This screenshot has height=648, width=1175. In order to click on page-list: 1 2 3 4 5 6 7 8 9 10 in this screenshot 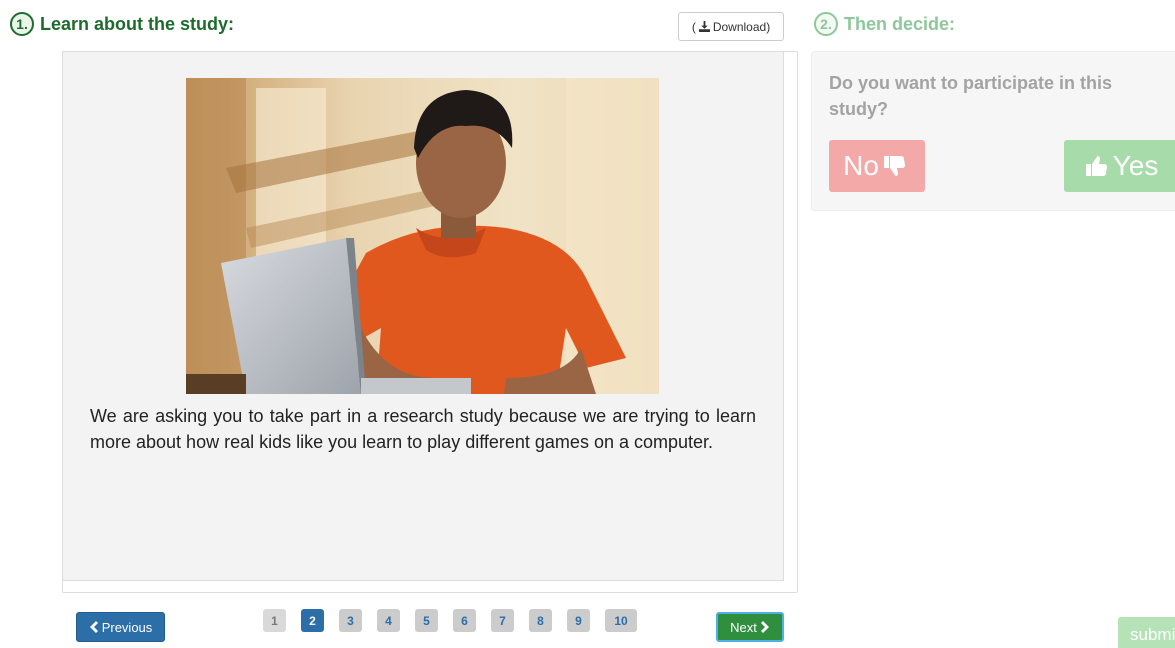, I will do `click(457, 620)`.